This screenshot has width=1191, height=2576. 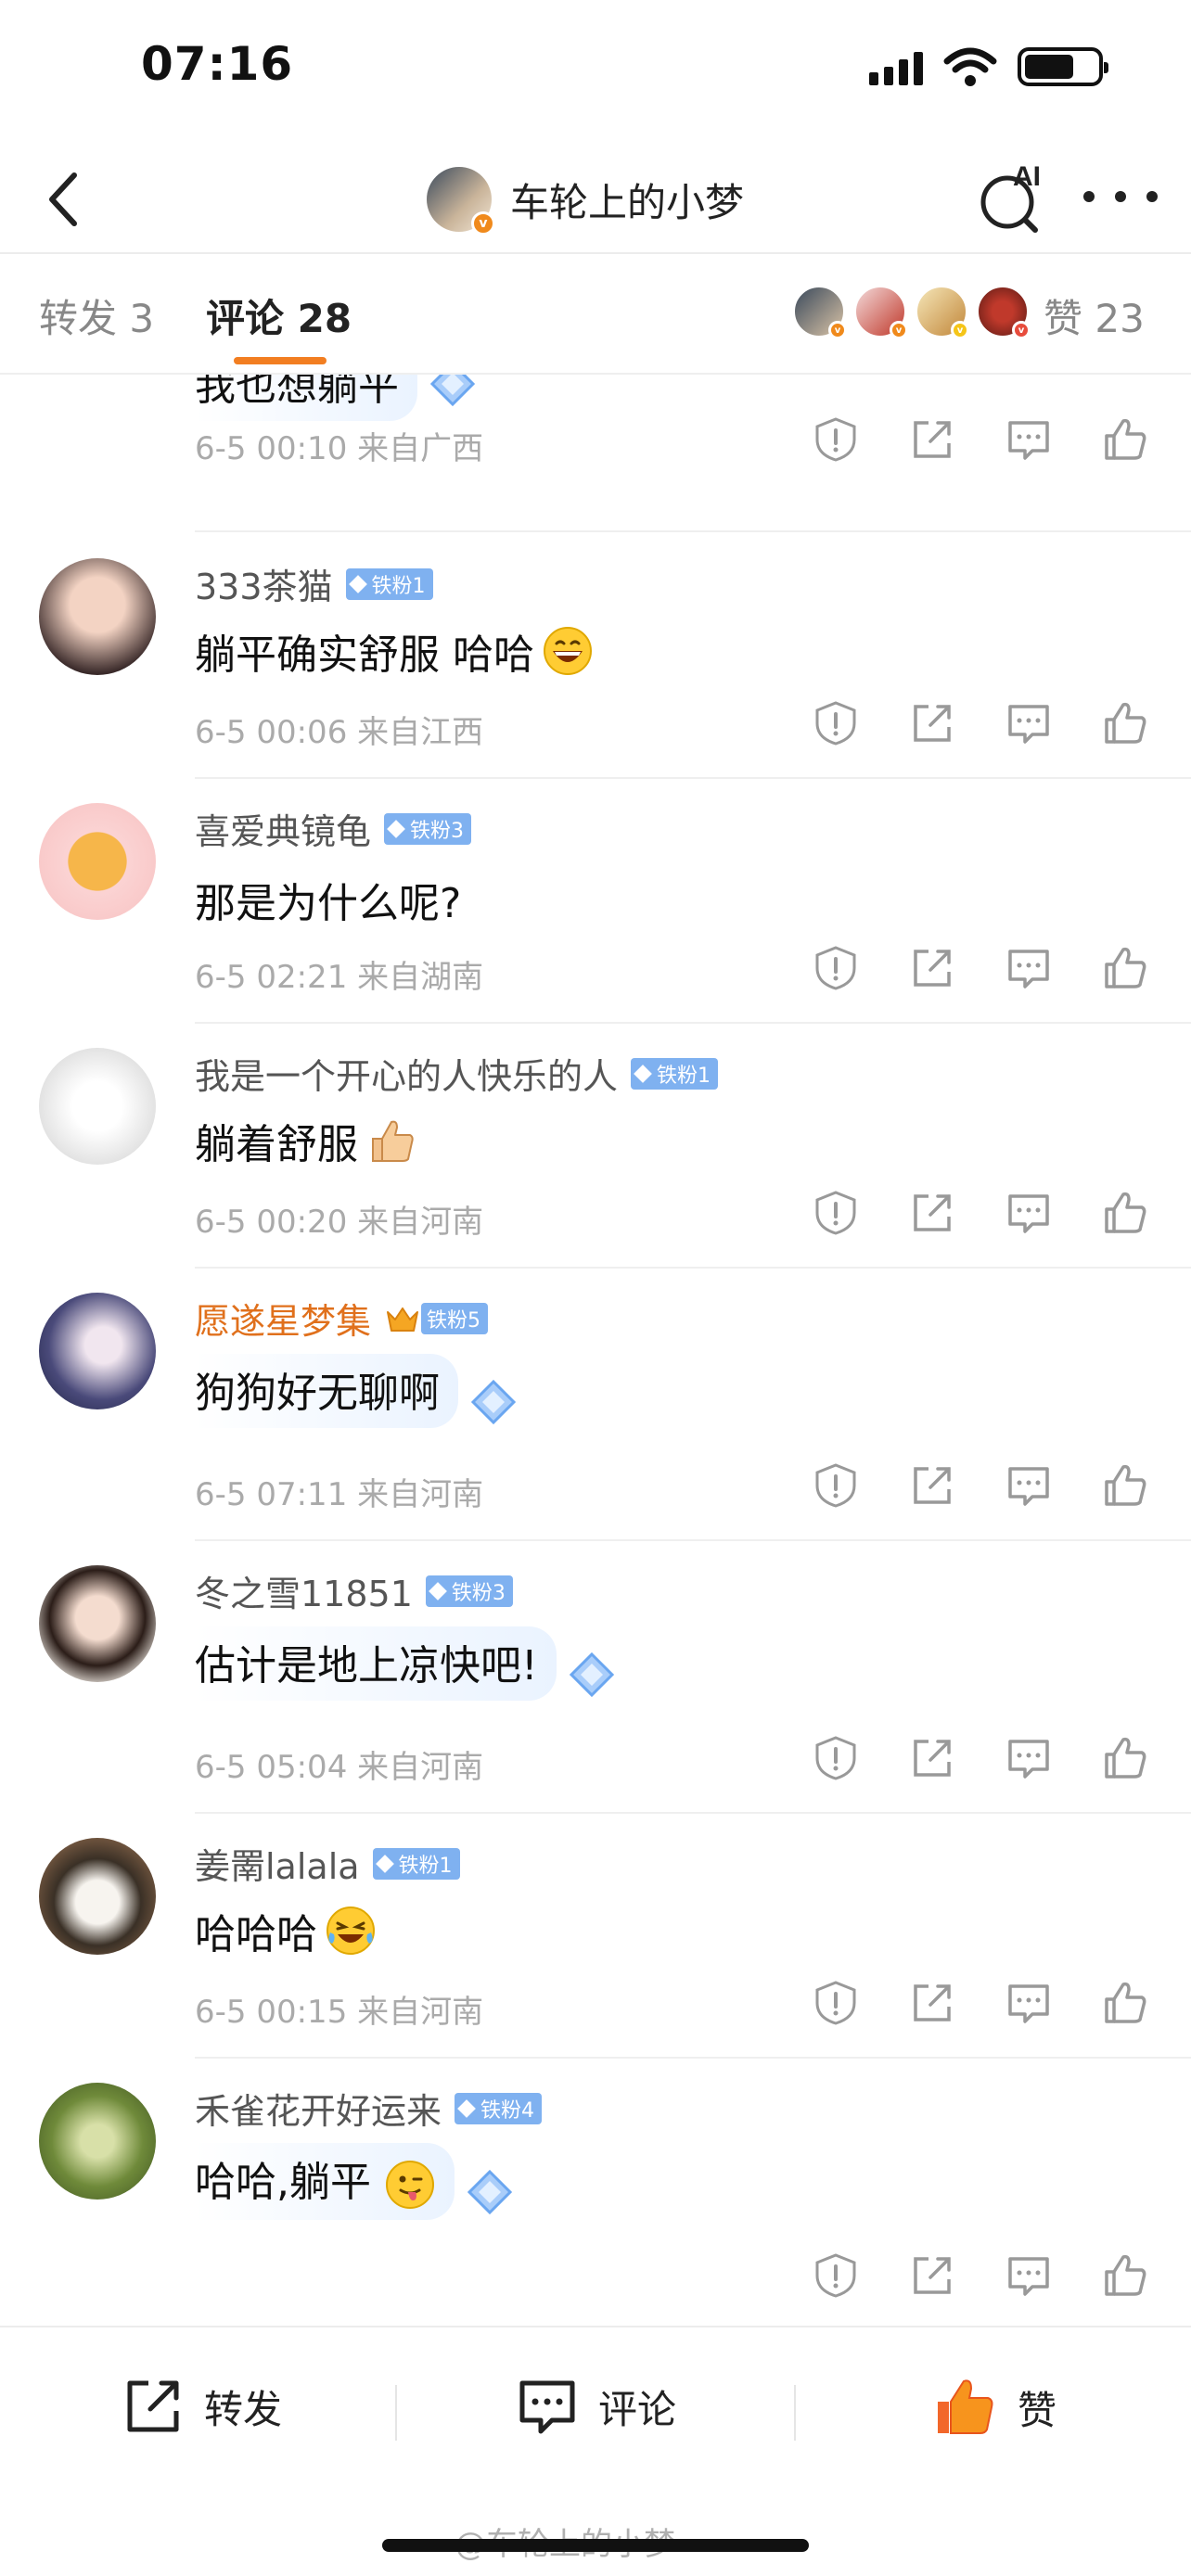 I want to click on author-name: 车轮上的小梦, so click(x=627, y=200).